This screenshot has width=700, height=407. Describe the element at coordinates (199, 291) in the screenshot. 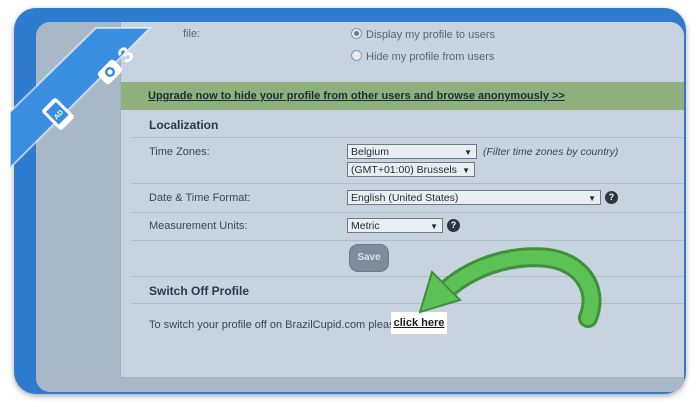

I see `switch-off-title: Switch Off Profile` at that location.